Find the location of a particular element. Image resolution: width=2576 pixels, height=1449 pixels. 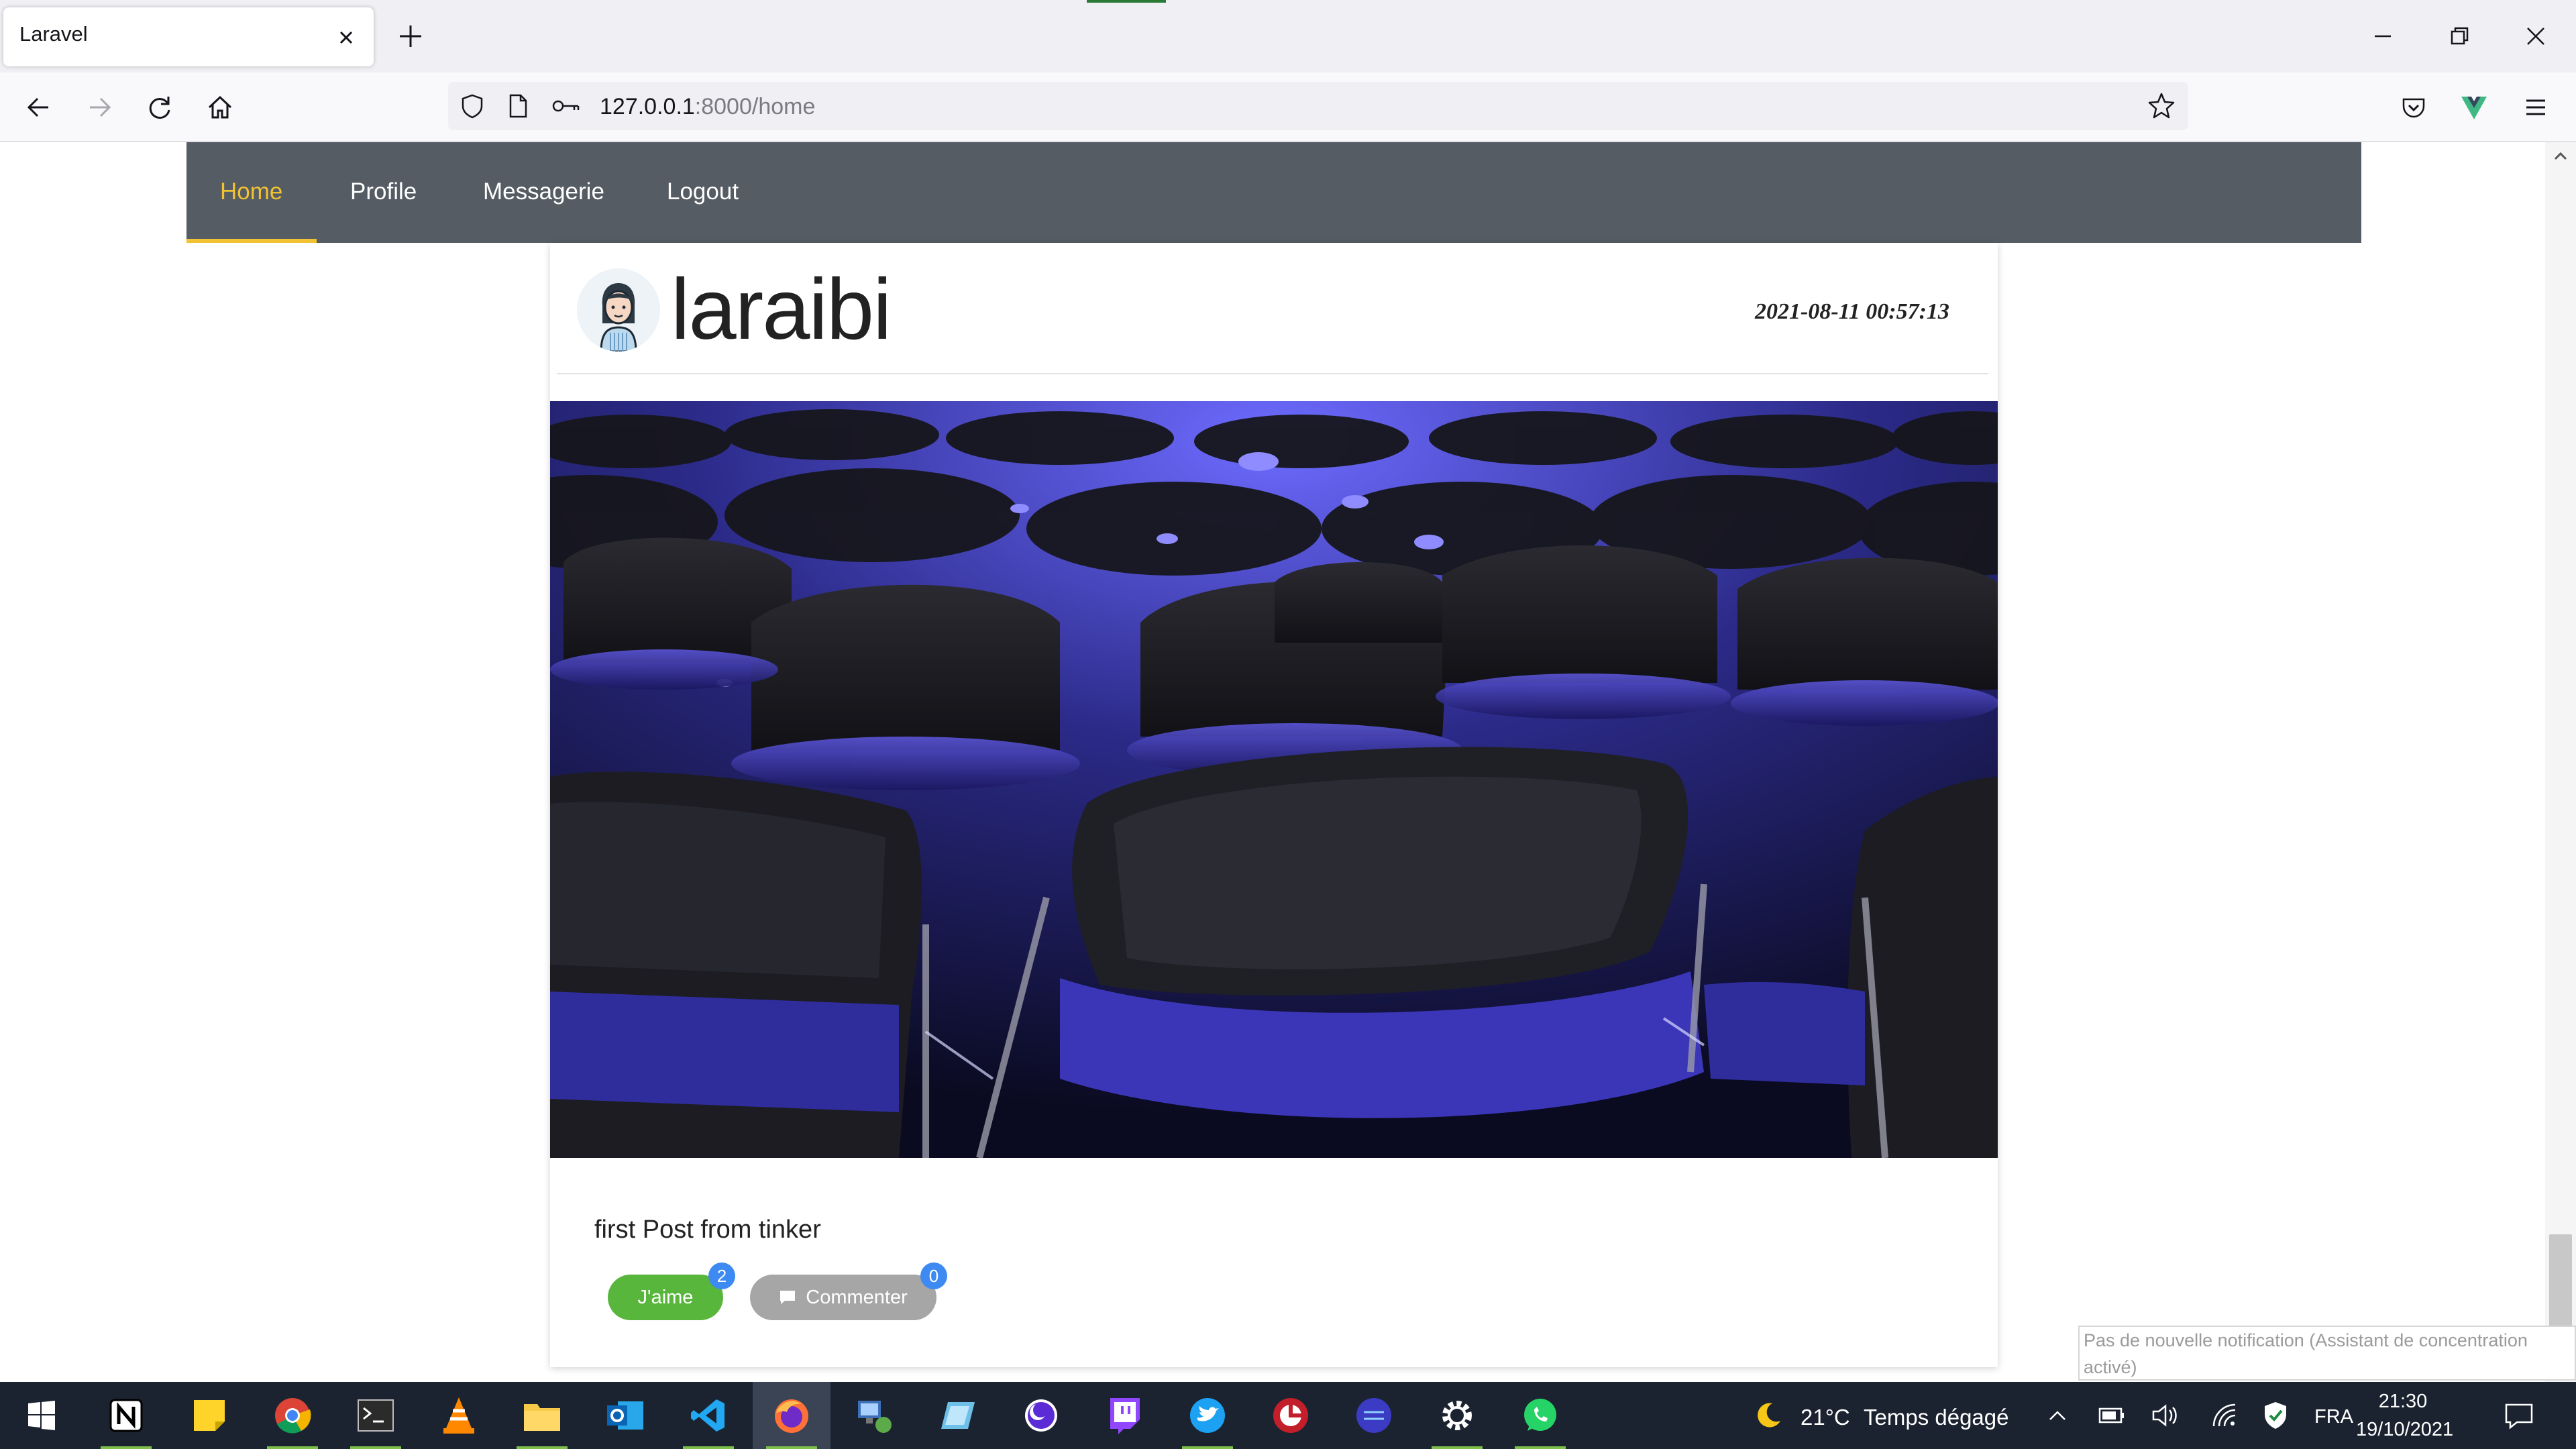

clock-date: 19/10/2021 is located at coordinates (2405, 1429).